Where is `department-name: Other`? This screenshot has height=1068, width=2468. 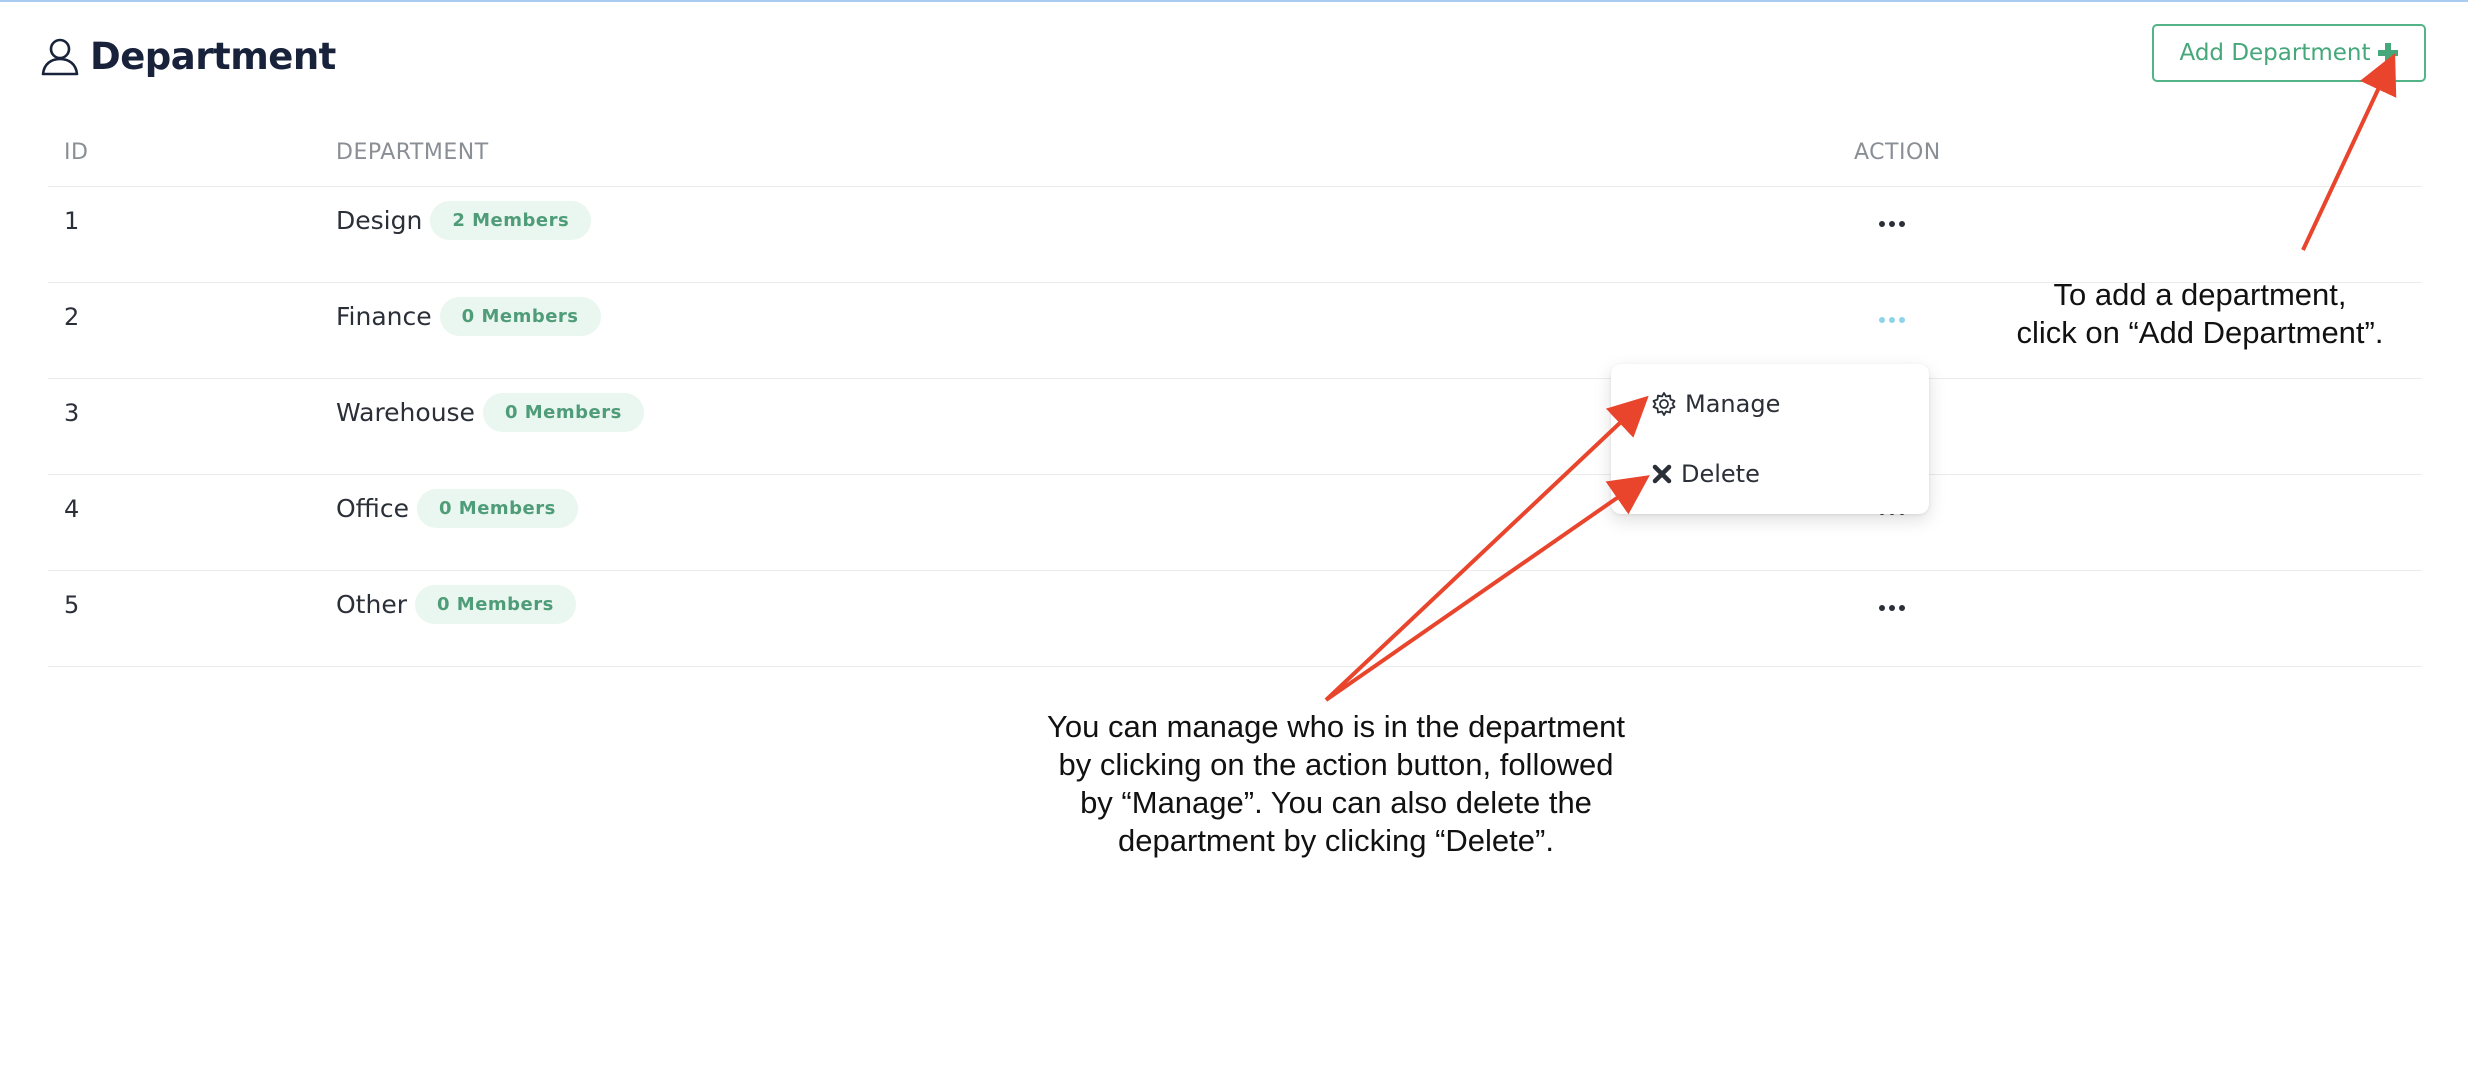
department-name: Other is located at coordinates (371, 604).